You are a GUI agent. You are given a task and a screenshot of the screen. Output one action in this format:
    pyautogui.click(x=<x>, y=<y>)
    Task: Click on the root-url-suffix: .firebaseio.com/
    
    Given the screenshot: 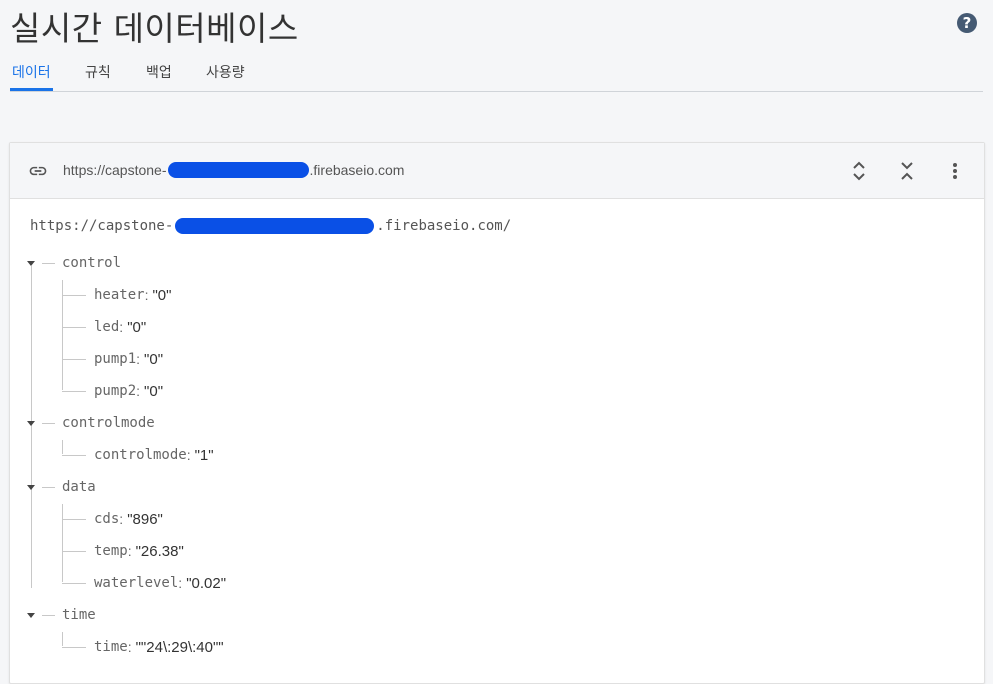 What is the action you would take?
    pyautogui.click(x=444, y=226)
    